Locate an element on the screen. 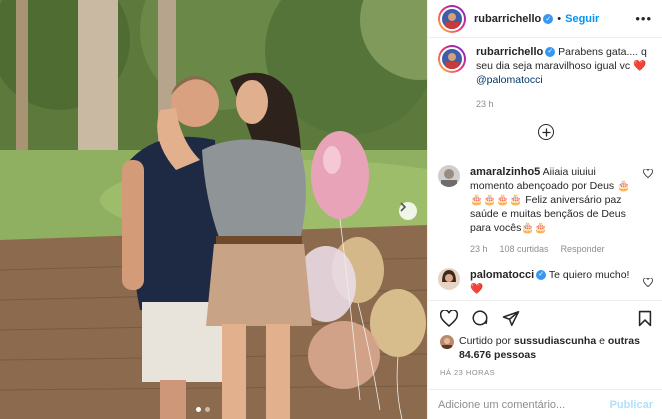 Image resolution: width=662 pixels, height=419 pixels. chevron-right-icon is located at coordinates (403, 207).